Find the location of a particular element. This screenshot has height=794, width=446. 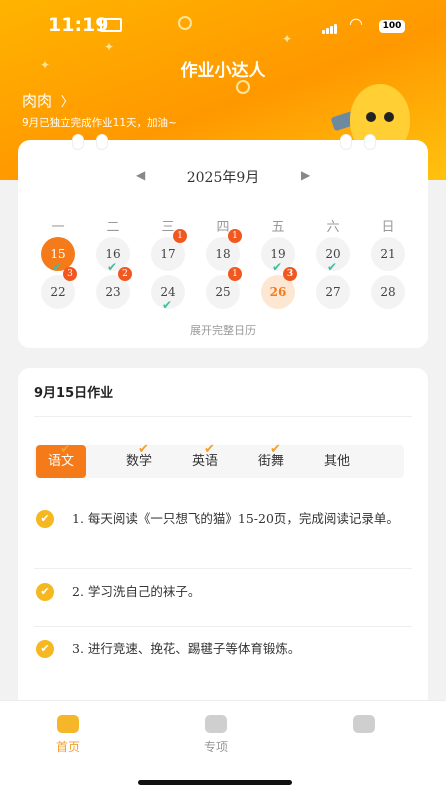

calendar-day: 26 3 is located at coordinates (279, 288).